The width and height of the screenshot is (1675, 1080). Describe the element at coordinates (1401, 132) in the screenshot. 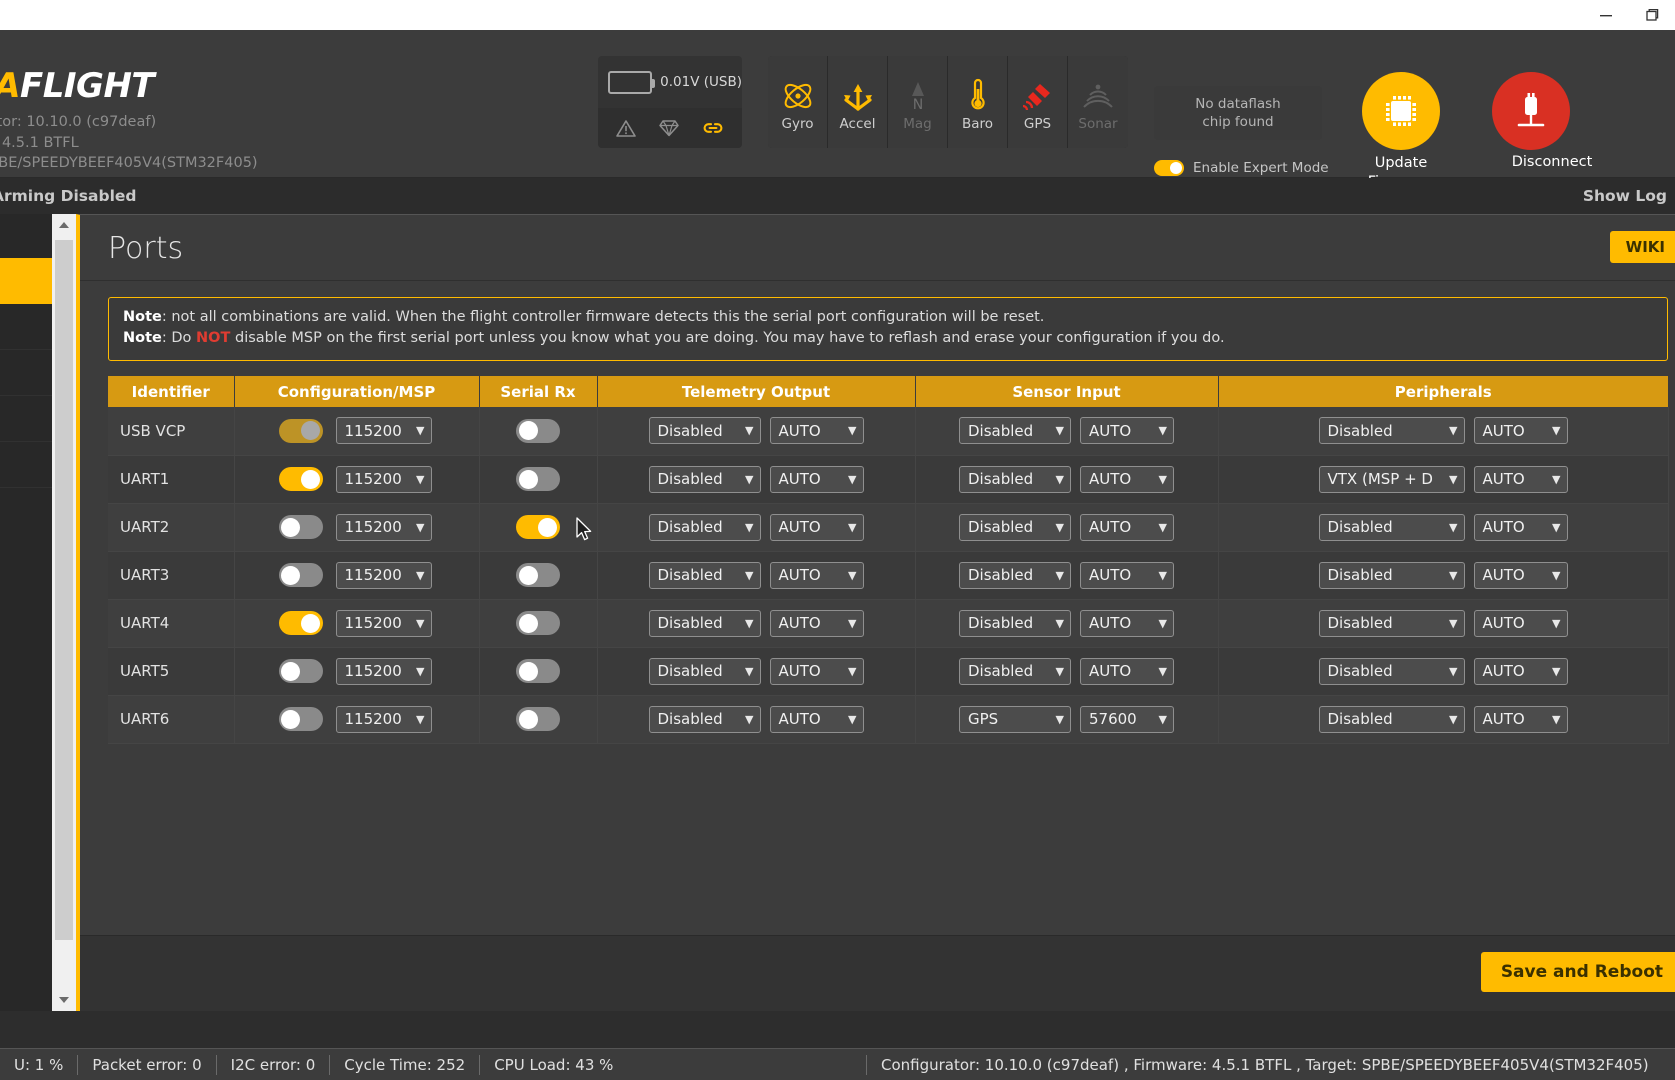

I see `update-firmware-button: Update Firmware` at that location.